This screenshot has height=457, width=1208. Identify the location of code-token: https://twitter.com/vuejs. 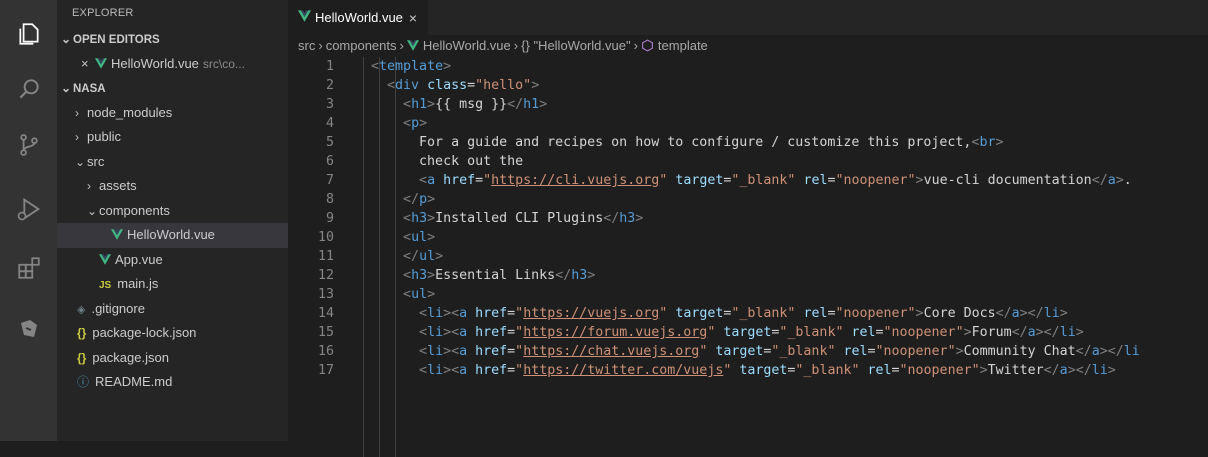
(623, 370).